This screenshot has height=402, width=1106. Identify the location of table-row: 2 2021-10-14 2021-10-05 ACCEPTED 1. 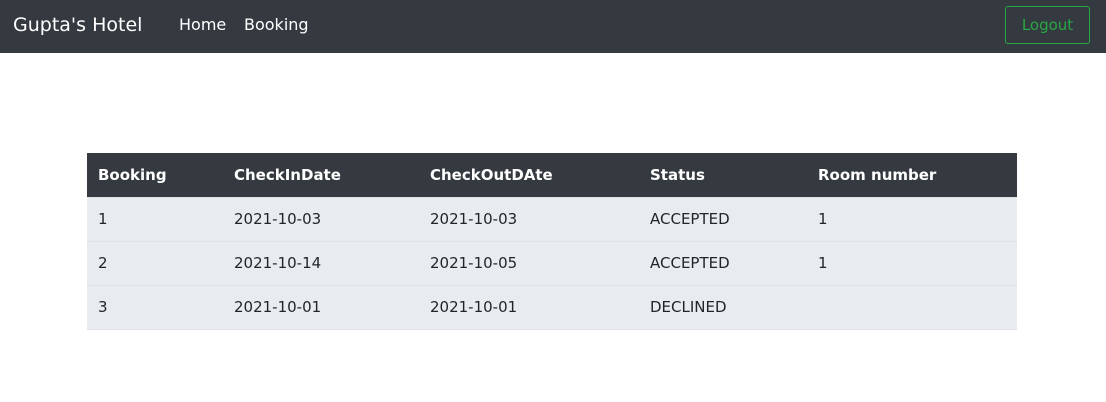
(552, 262).